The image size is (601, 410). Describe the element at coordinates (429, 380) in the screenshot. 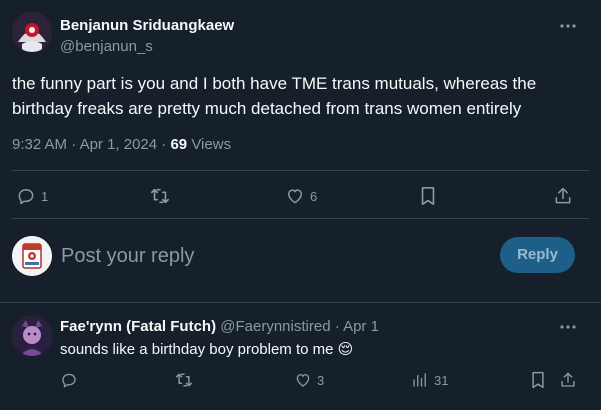

I see `reply-views-action: 31` at that location.